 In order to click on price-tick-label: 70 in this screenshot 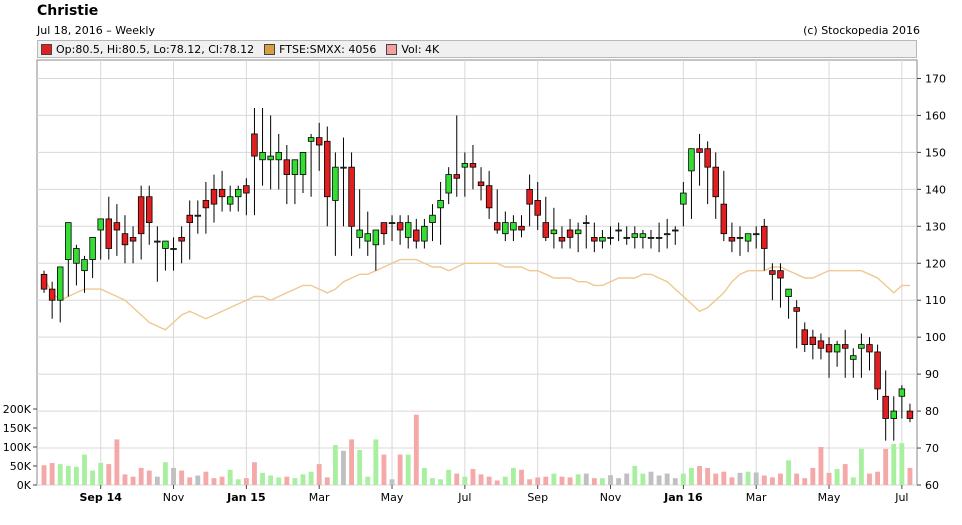, I will do `click(932, 448)`.